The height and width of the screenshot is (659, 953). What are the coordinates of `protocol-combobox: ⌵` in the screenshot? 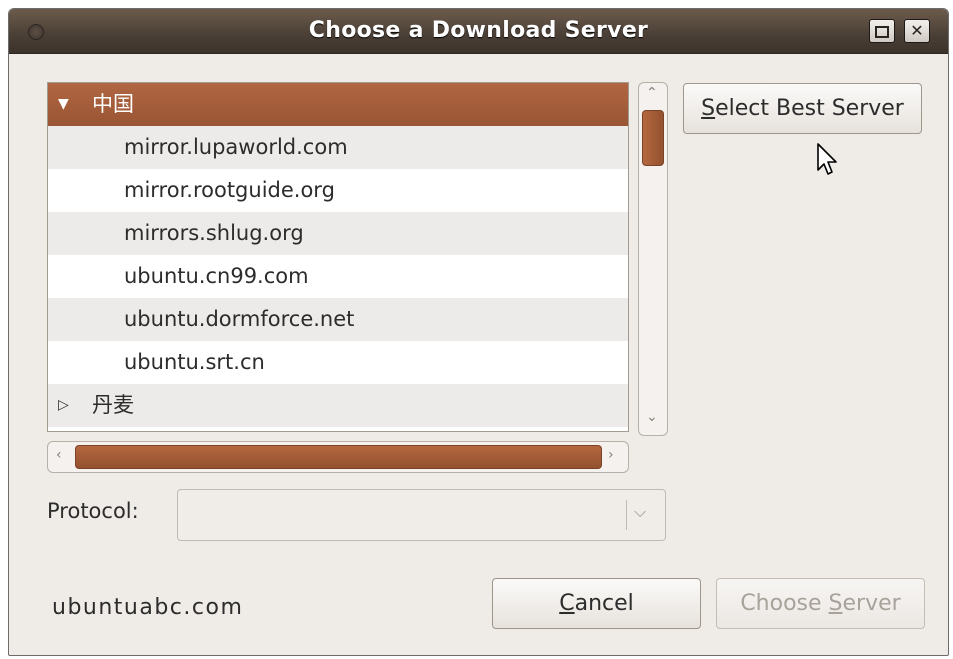 It's located at (421, 515).